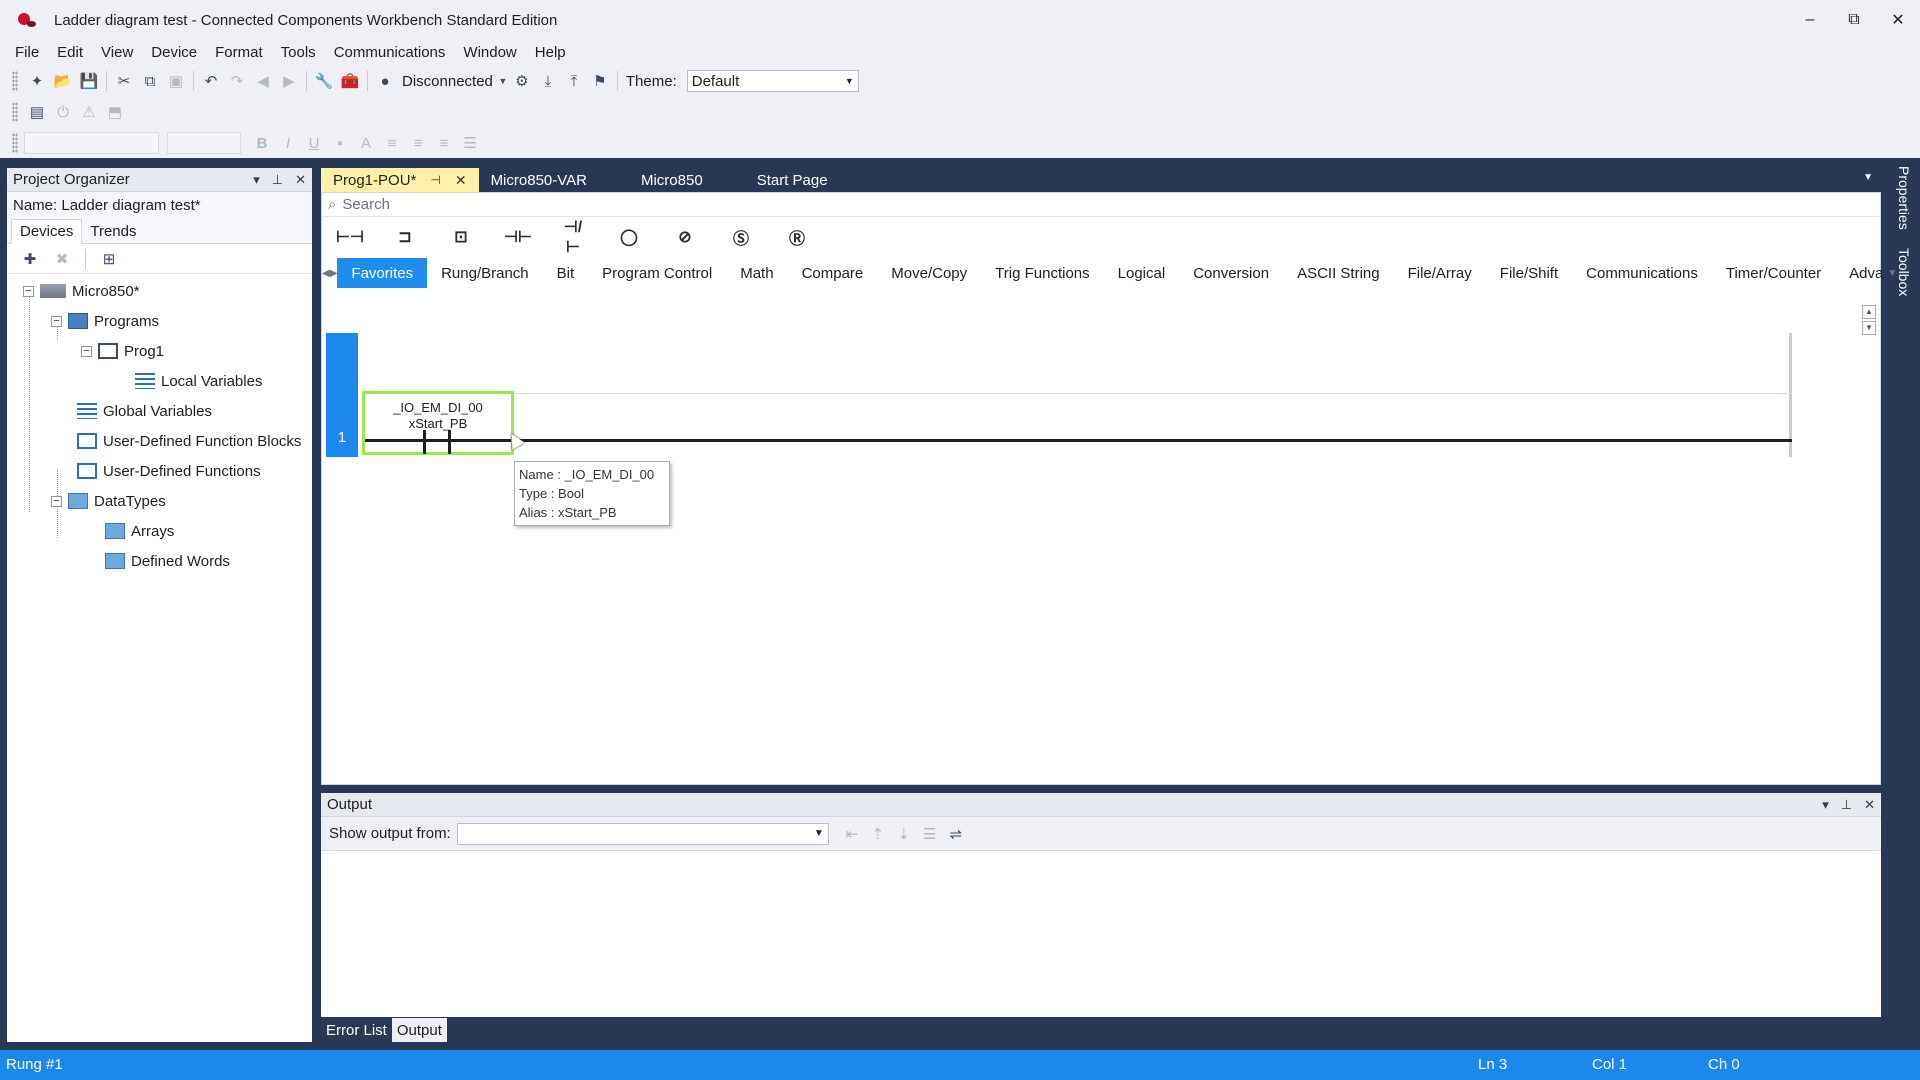  Describe the element at coordinates (1338, 273) in the screenshot. I see `category-ascii-string: ASCII String` at that location.